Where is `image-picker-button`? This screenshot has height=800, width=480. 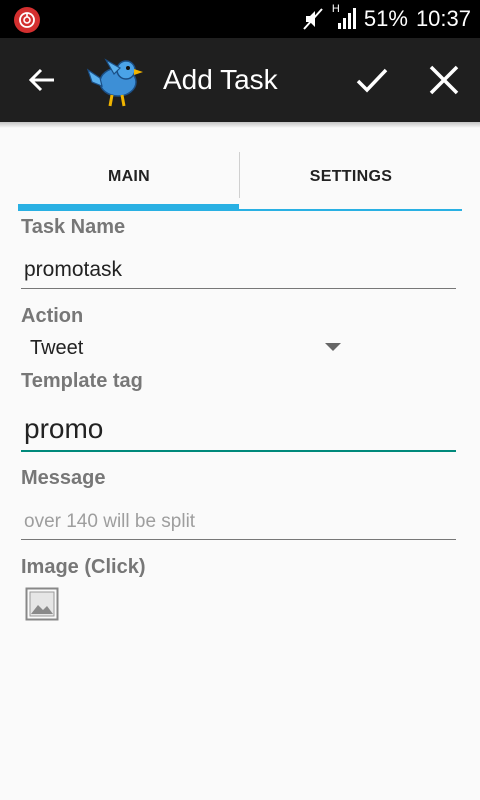
image-picker-button is located at coordinates (42, 604).